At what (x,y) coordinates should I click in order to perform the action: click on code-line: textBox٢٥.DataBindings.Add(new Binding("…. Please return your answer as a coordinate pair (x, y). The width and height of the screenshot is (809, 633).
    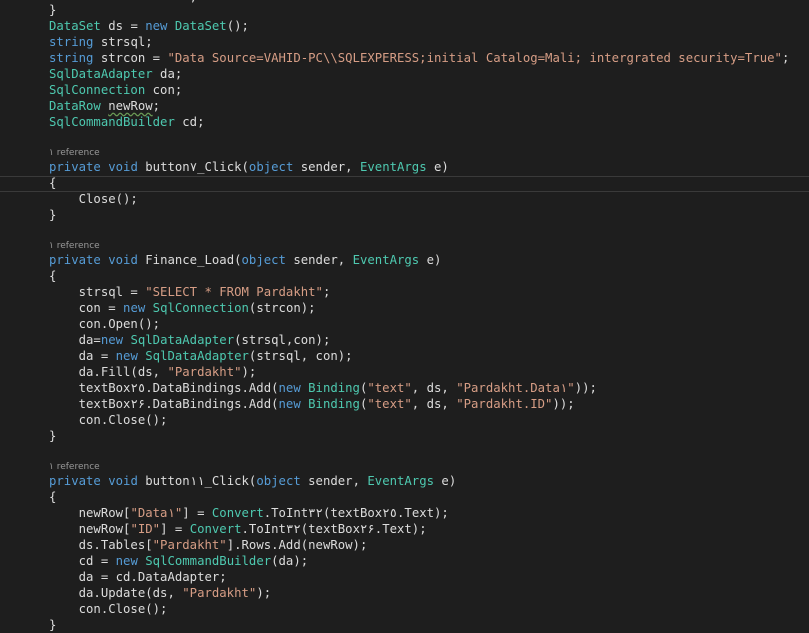
    Looking at the image, I should click on (323, 388).